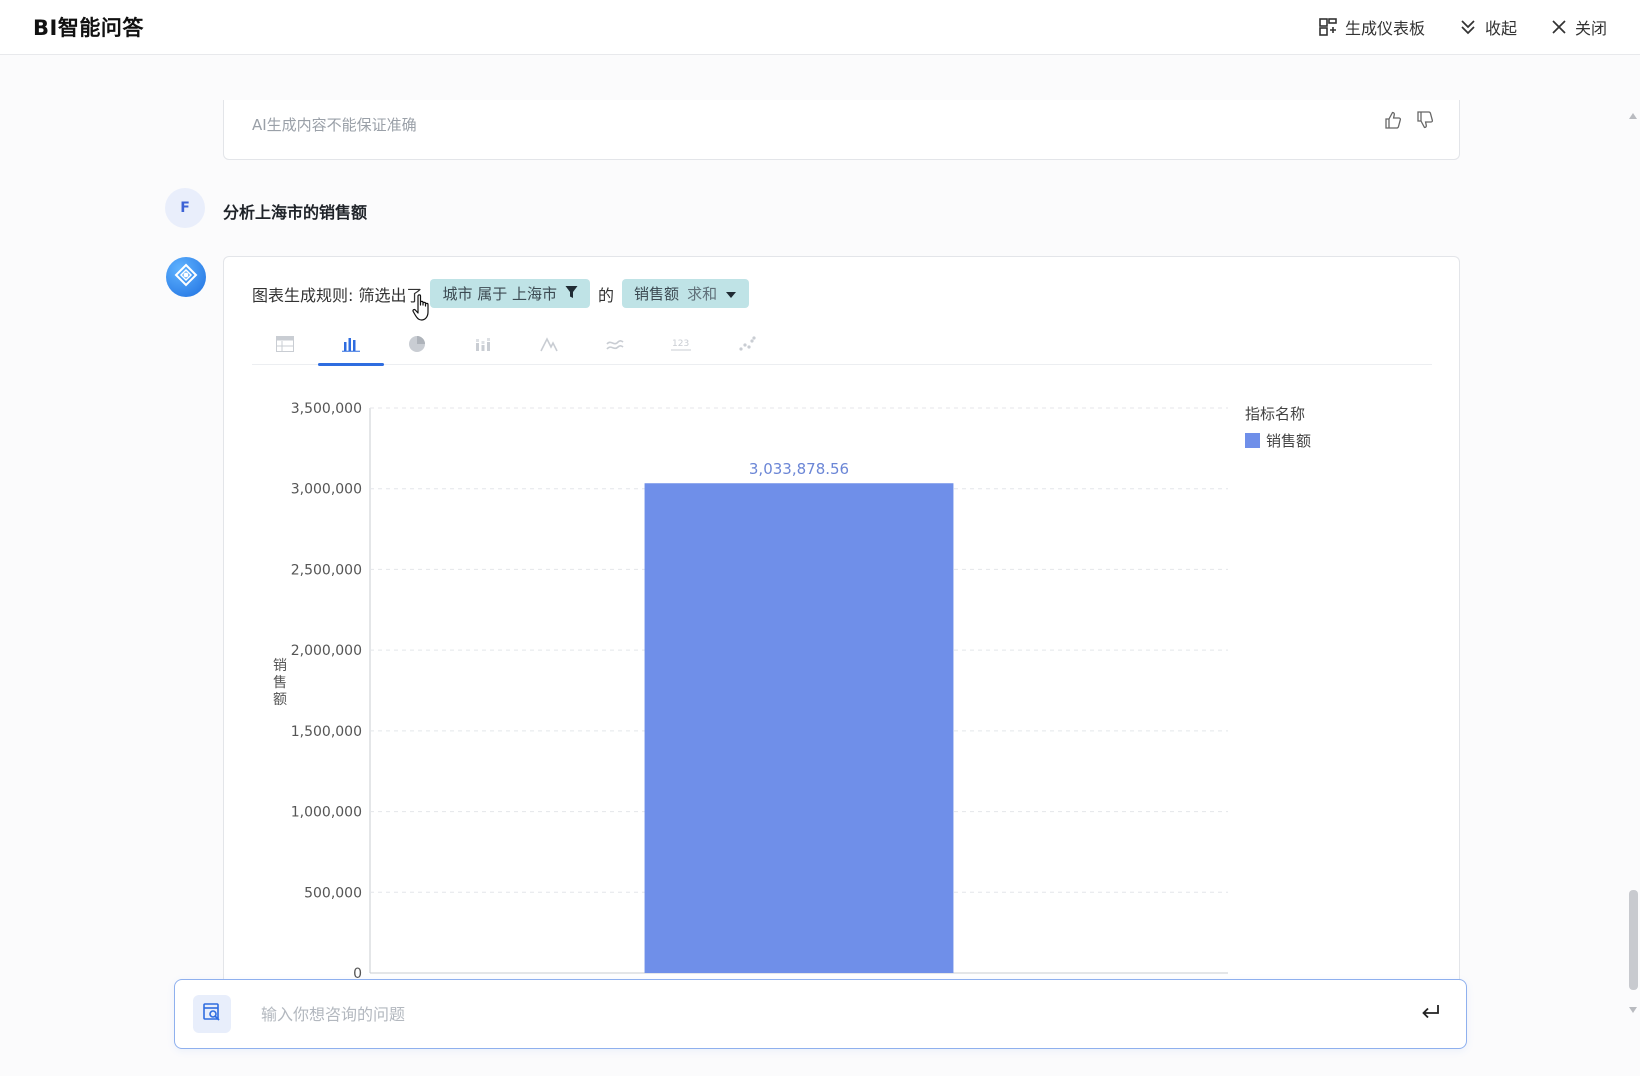 Image resolution: width=1640 pixels, height=1076 pixels. I want to click on ai-avatar, so click(186, 277).